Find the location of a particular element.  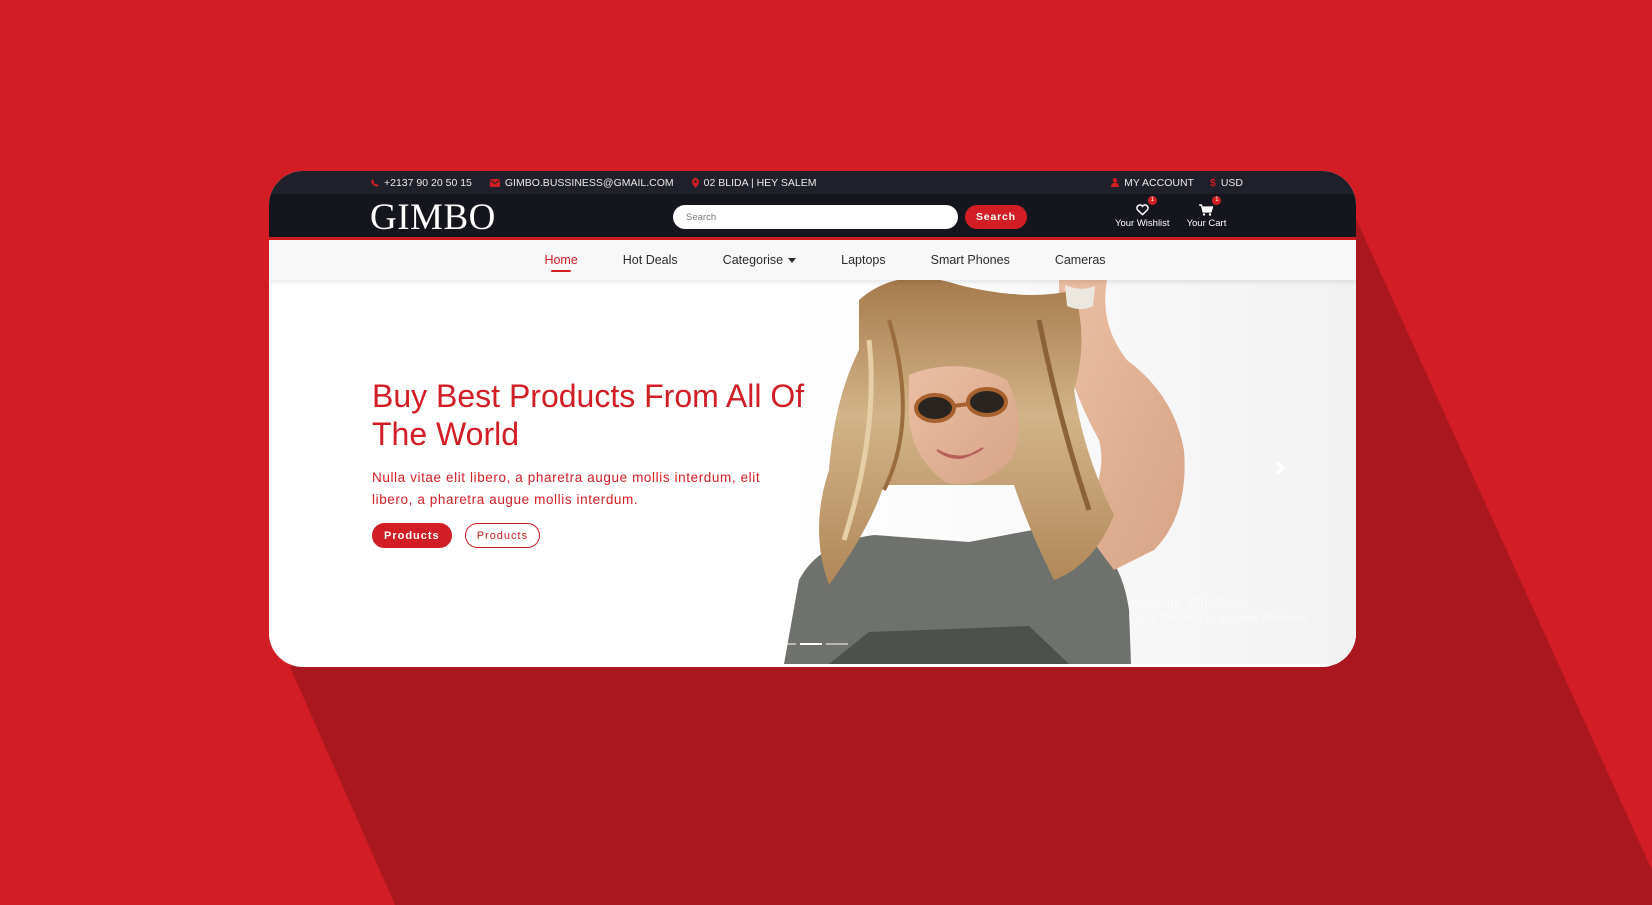

wishlist-link: 1 Your Wishlist is located at coordinates (1142, 212).